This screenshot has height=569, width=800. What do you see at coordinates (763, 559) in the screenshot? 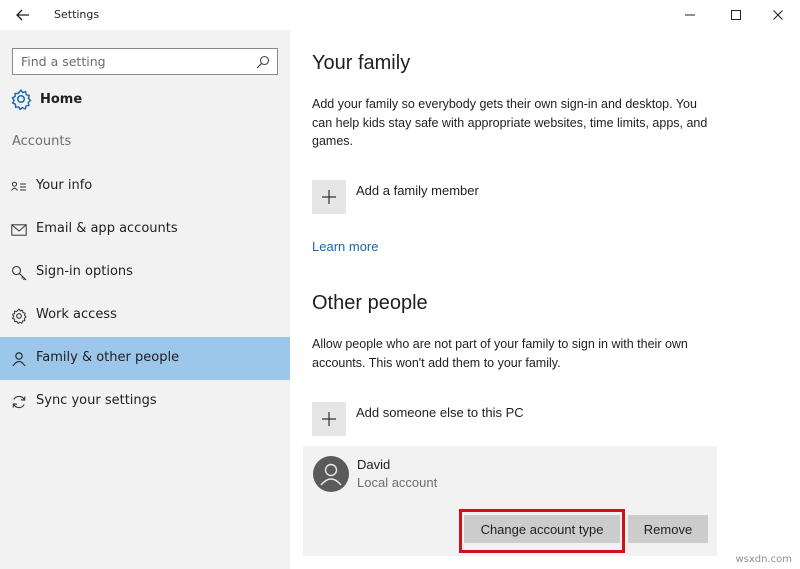
I see `watermark: wsxdn.com` at bounding box center [763, 559].